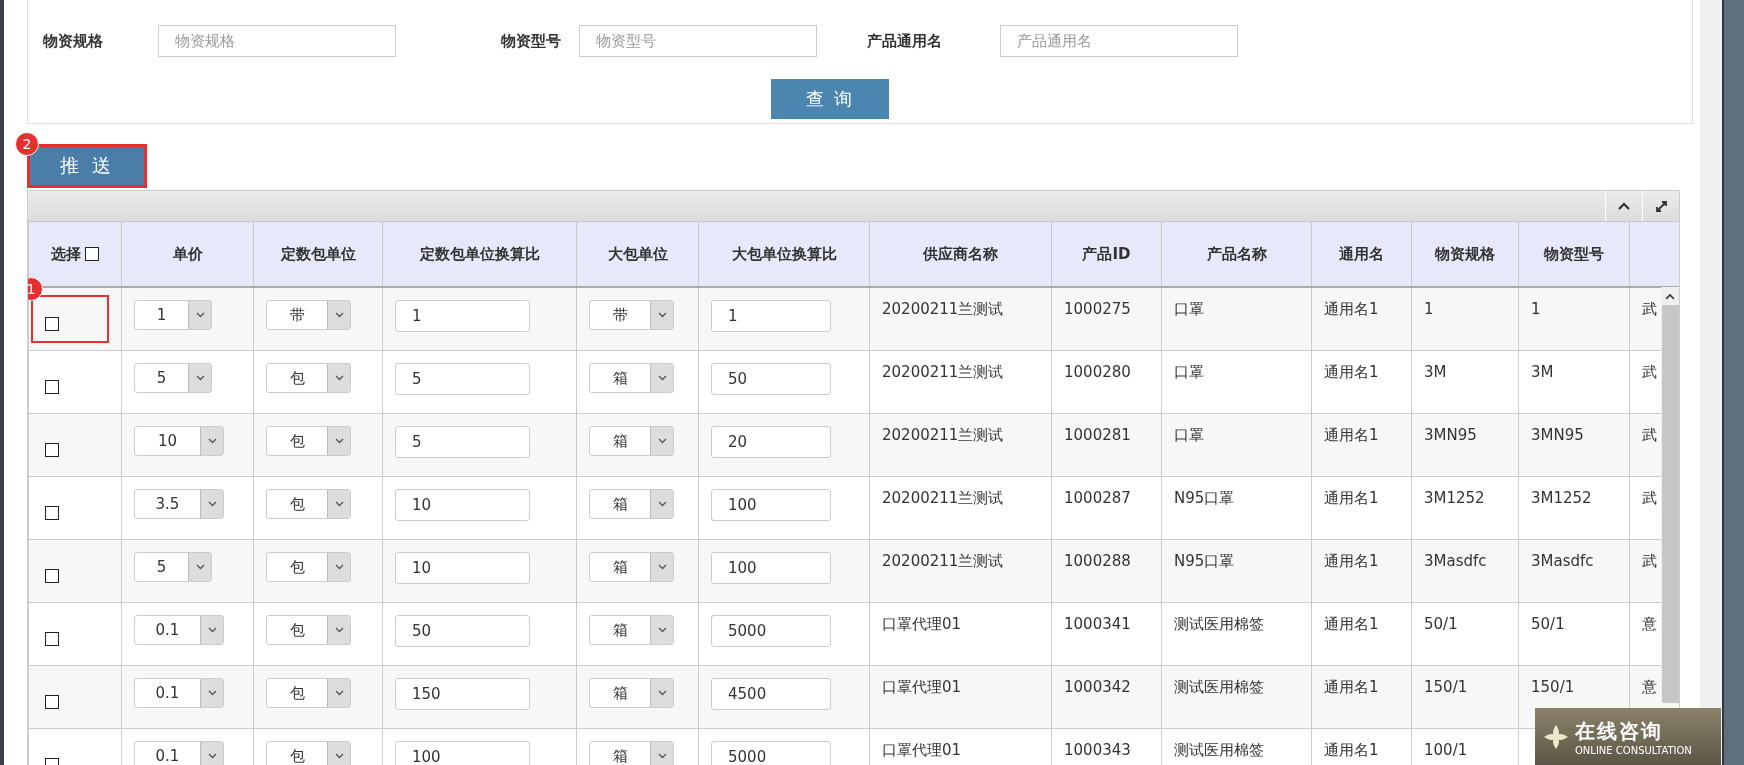  I want to click on online-consultation-badge: 在线咨询 ONLINE CONSULTATION, so click(1628, 736).